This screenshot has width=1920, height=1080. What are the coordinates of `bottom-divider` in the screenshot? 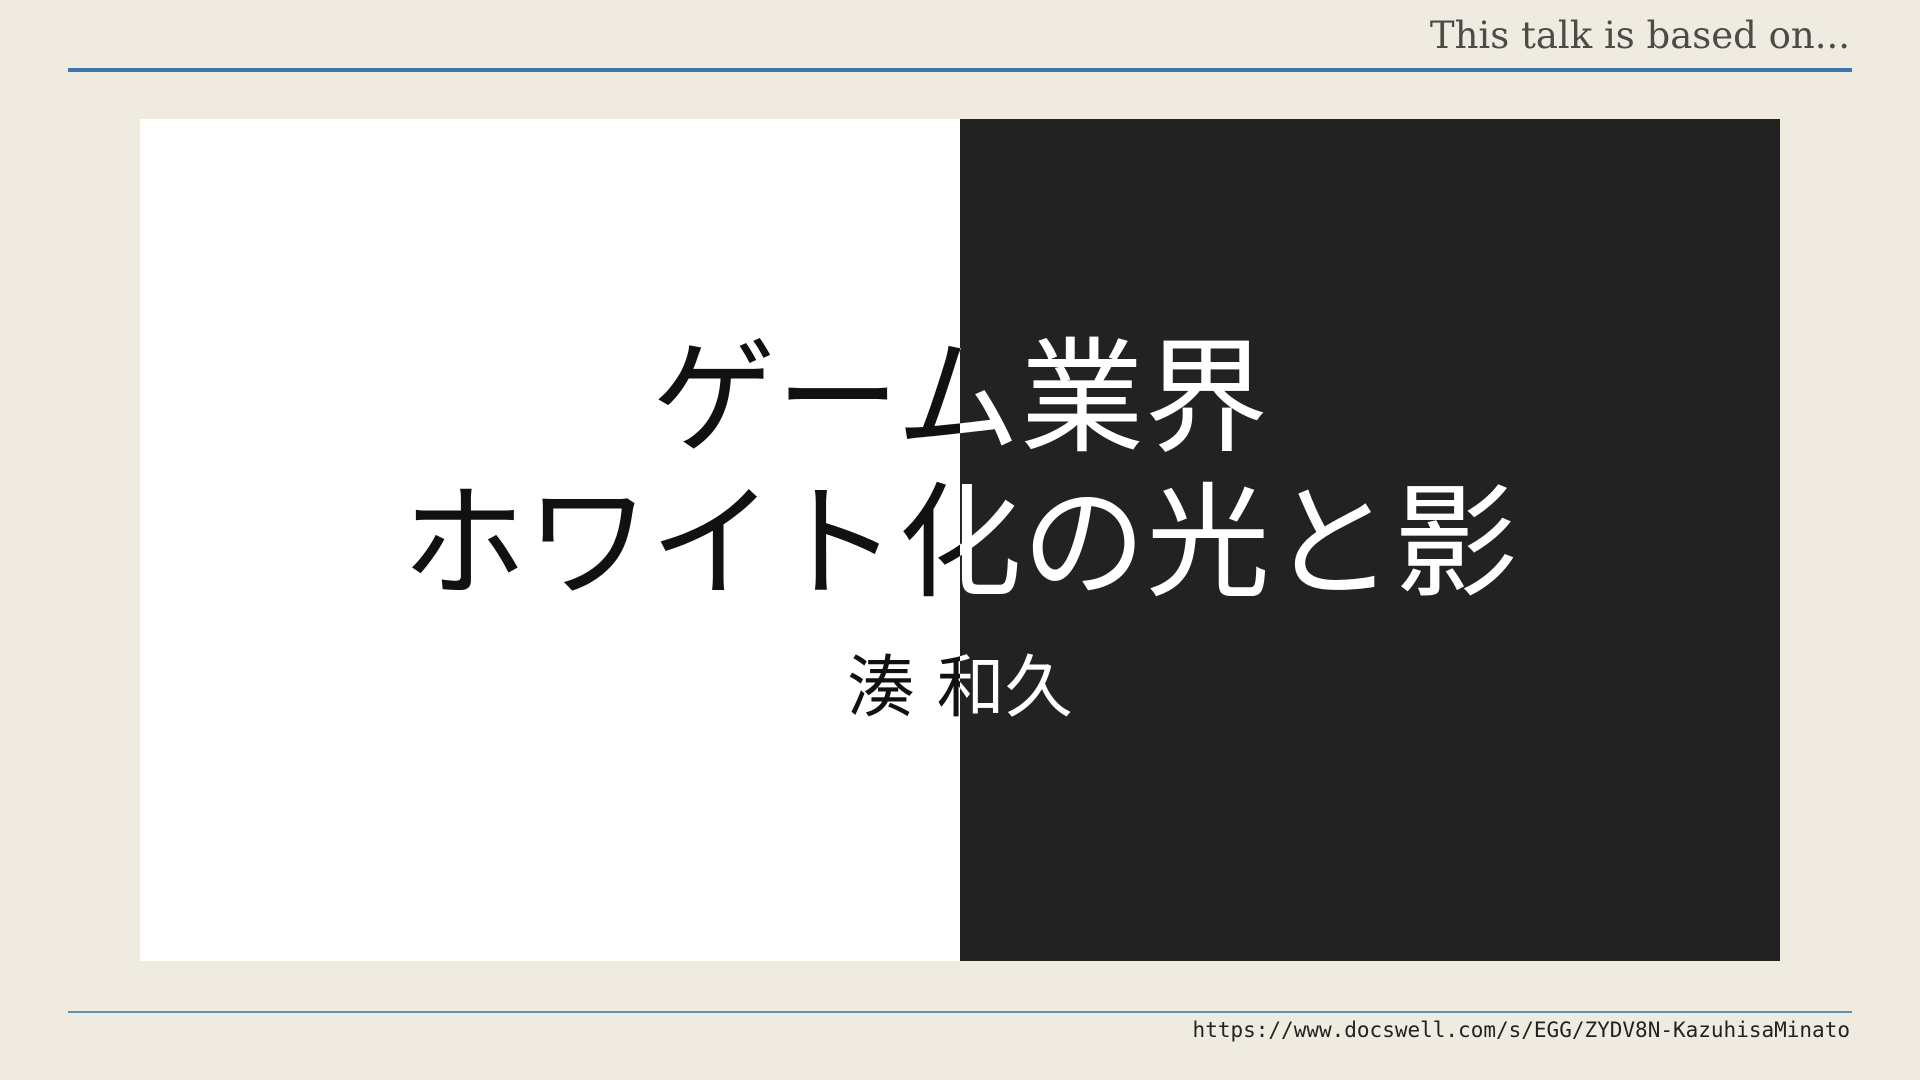 It's located at (960, 1012).